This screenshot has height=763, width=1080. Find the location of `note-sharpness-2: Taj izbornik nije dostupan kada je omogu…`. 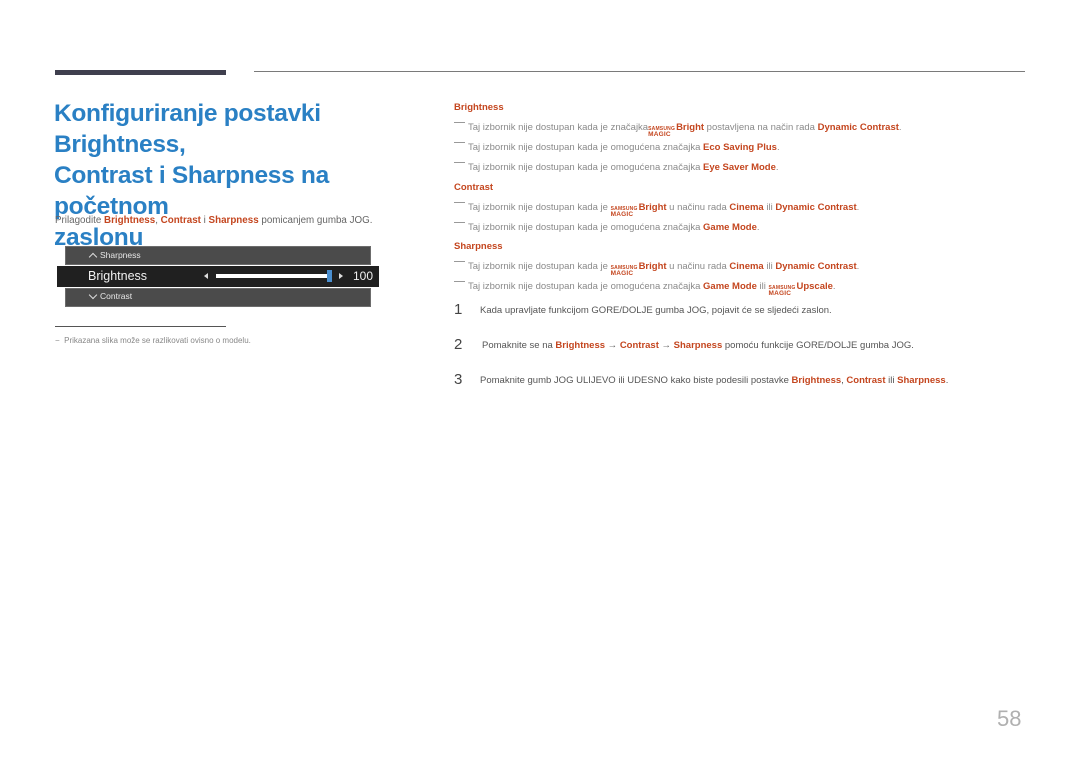

note-sharpness-2: Taj izbornik nije dostupan kada je omogu… is located at coordinates (645, 289).